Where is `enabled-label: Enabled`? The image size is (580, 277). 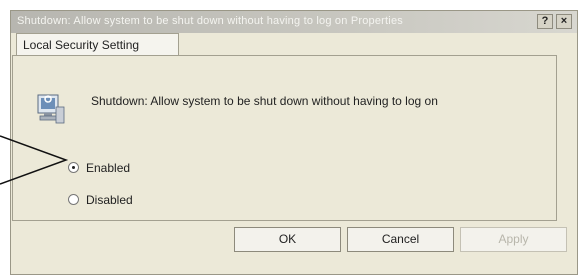
enabled-label: Enabled is located at coordinates (108, 167).